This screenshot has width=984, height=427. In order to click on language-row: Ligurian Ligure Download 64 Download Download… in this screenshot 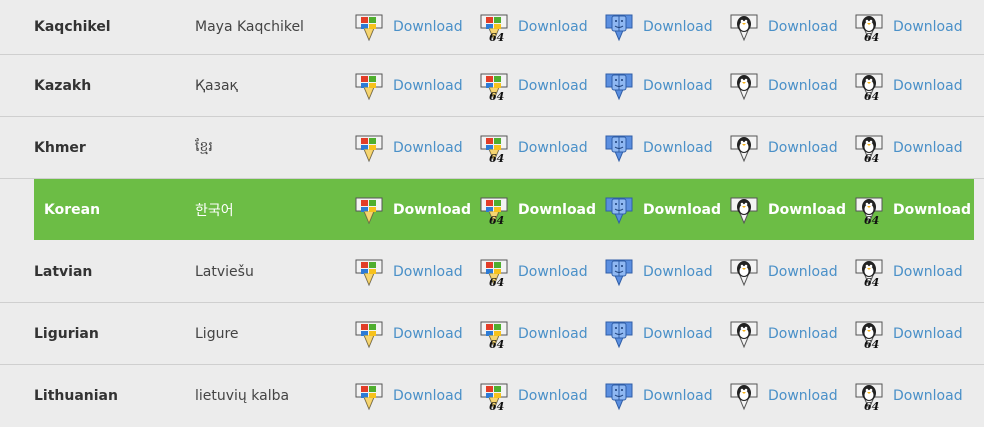, I will do `click(492, 334)`.